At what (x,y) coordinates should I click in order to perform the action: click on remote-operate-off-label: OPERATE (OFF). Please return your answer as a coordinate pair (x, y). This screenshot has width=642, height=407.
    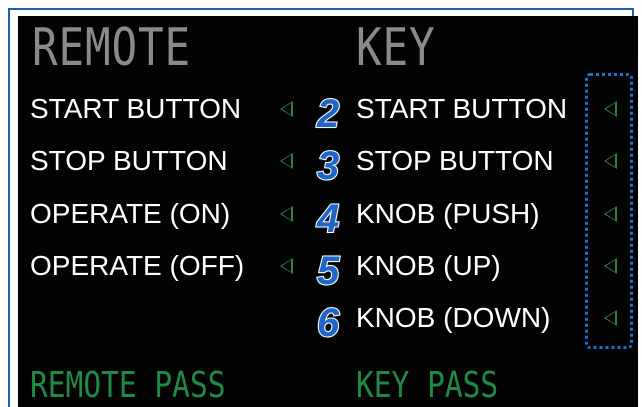
    Looking at the image, I should click on (137, 265).